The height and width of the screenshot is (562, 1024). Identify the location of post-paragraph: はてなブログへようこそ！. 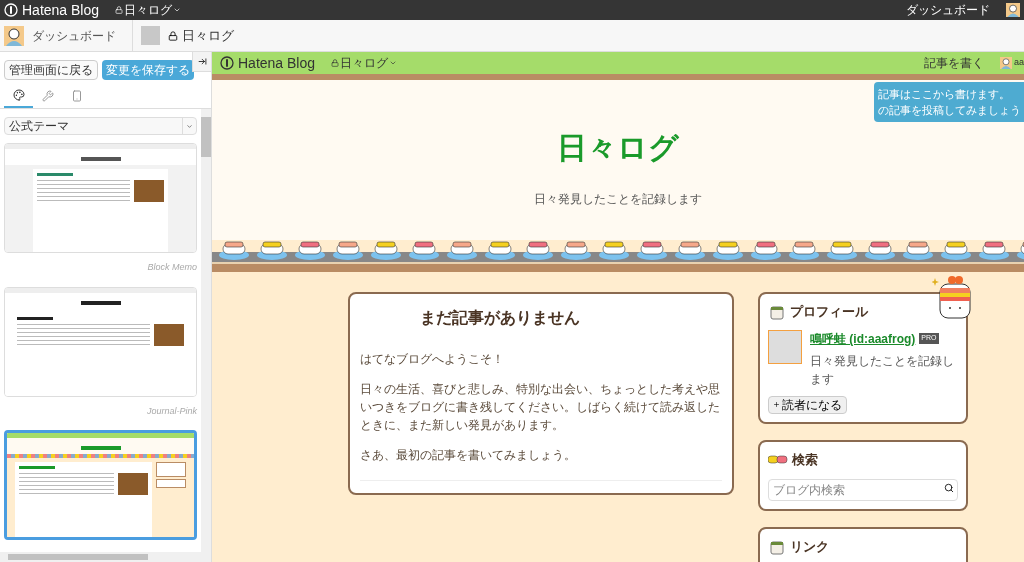
(432, 359).